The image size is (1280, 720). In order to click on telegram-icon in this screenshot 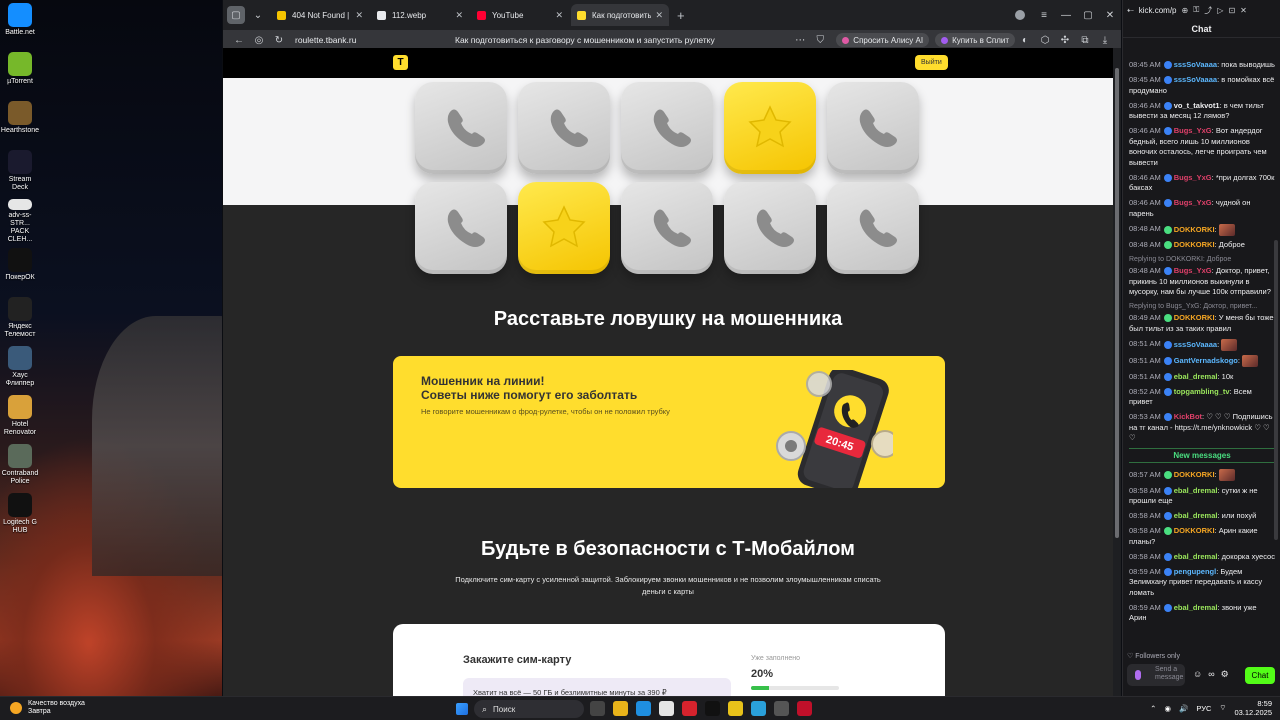, I will do `click(758, 708)`.